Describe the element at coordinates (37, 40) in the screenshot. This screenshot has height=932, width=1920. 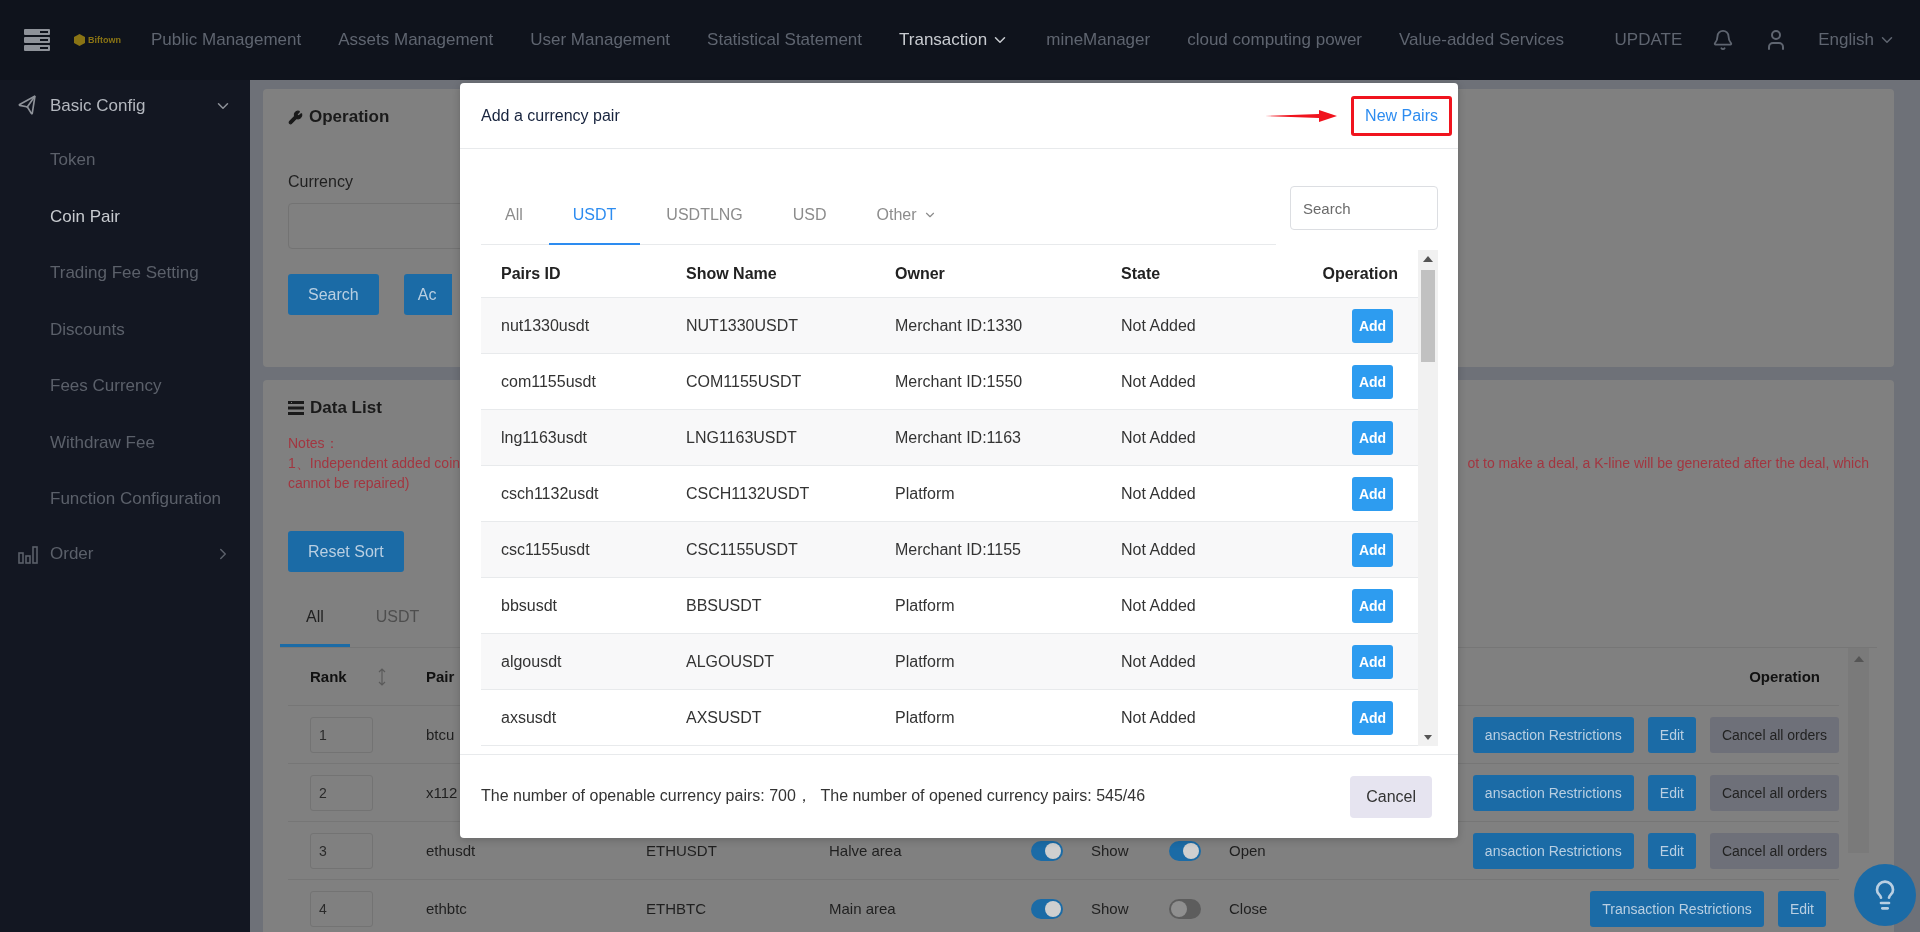
I see `server-icon` at that location.